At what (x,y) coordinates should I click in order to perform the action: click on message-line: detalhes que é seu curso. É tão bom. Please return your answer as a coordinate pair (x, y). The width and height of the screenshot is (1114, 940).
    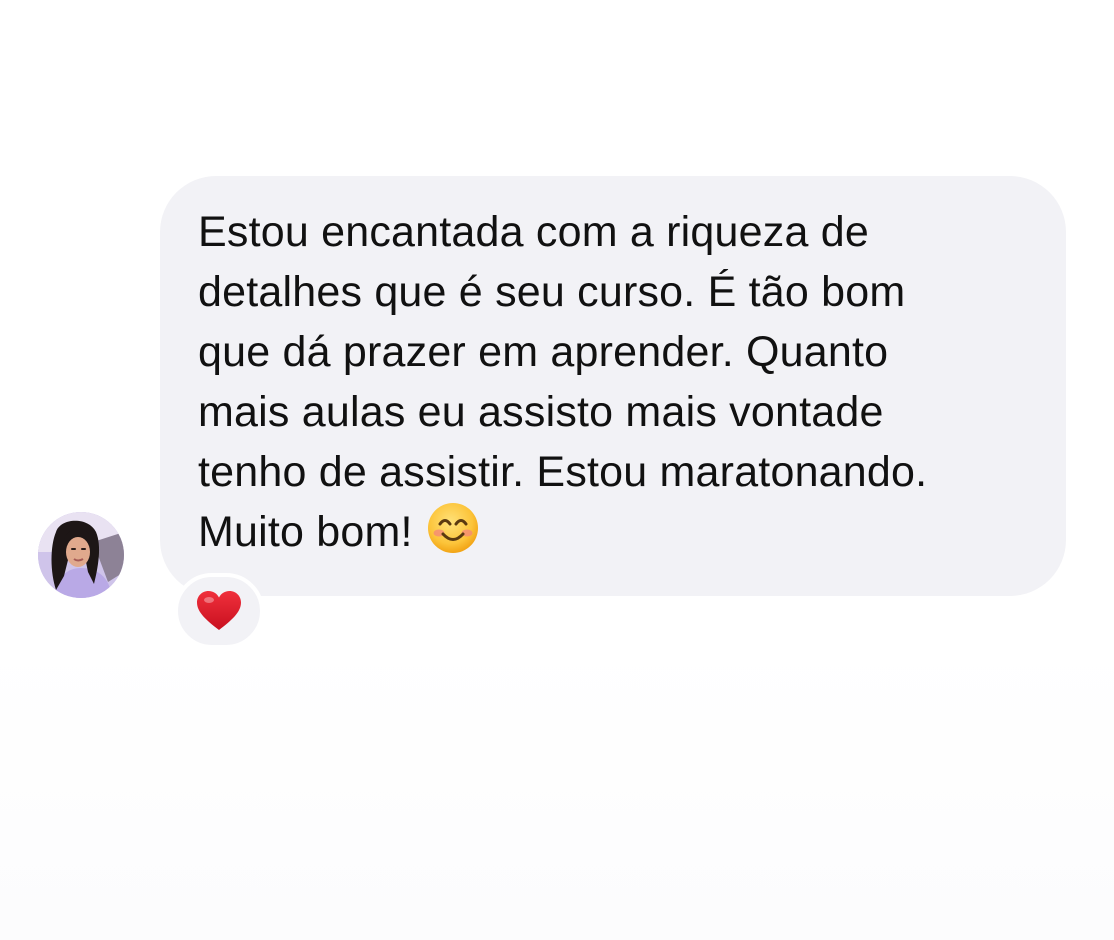
    Looking at the image, I should click on (552, 292).